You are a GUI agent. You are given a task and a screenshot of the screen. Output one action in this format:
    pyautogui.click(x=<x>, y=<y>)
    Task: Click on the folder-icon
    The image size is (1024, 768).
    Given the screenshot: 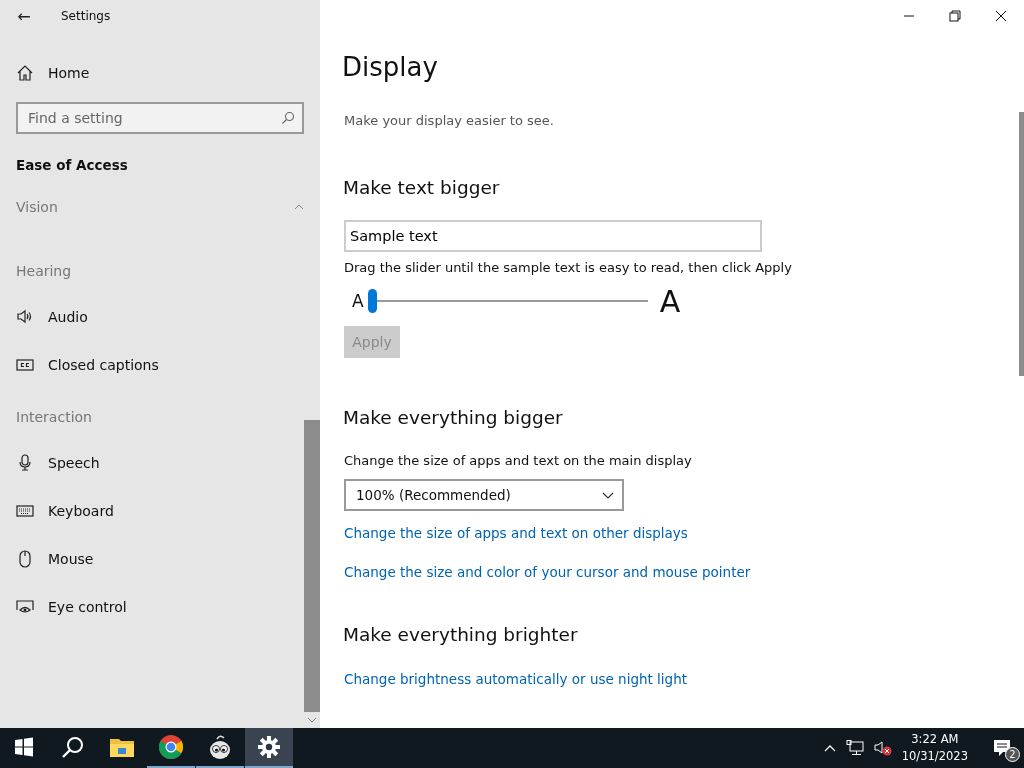 What is the action you would take?
    pyautogui.click(x=122, y=747)
    